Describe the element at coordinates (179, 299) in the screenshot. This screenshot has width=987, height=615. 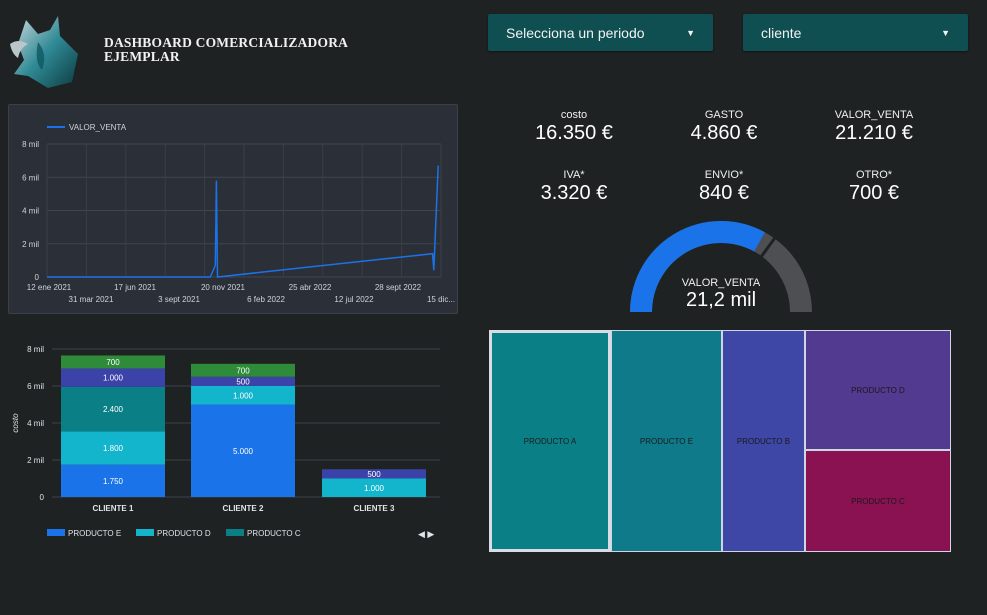
I see `x-tick-label: 3 sept 2021` at that location.